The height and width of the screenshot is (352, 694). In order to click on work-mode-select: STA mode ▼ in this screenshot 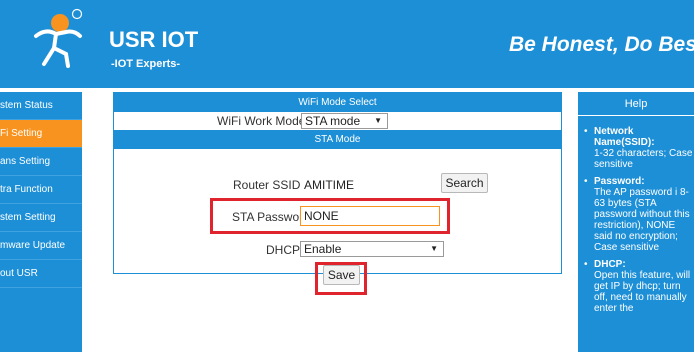, I will do `click(344, 121)`.